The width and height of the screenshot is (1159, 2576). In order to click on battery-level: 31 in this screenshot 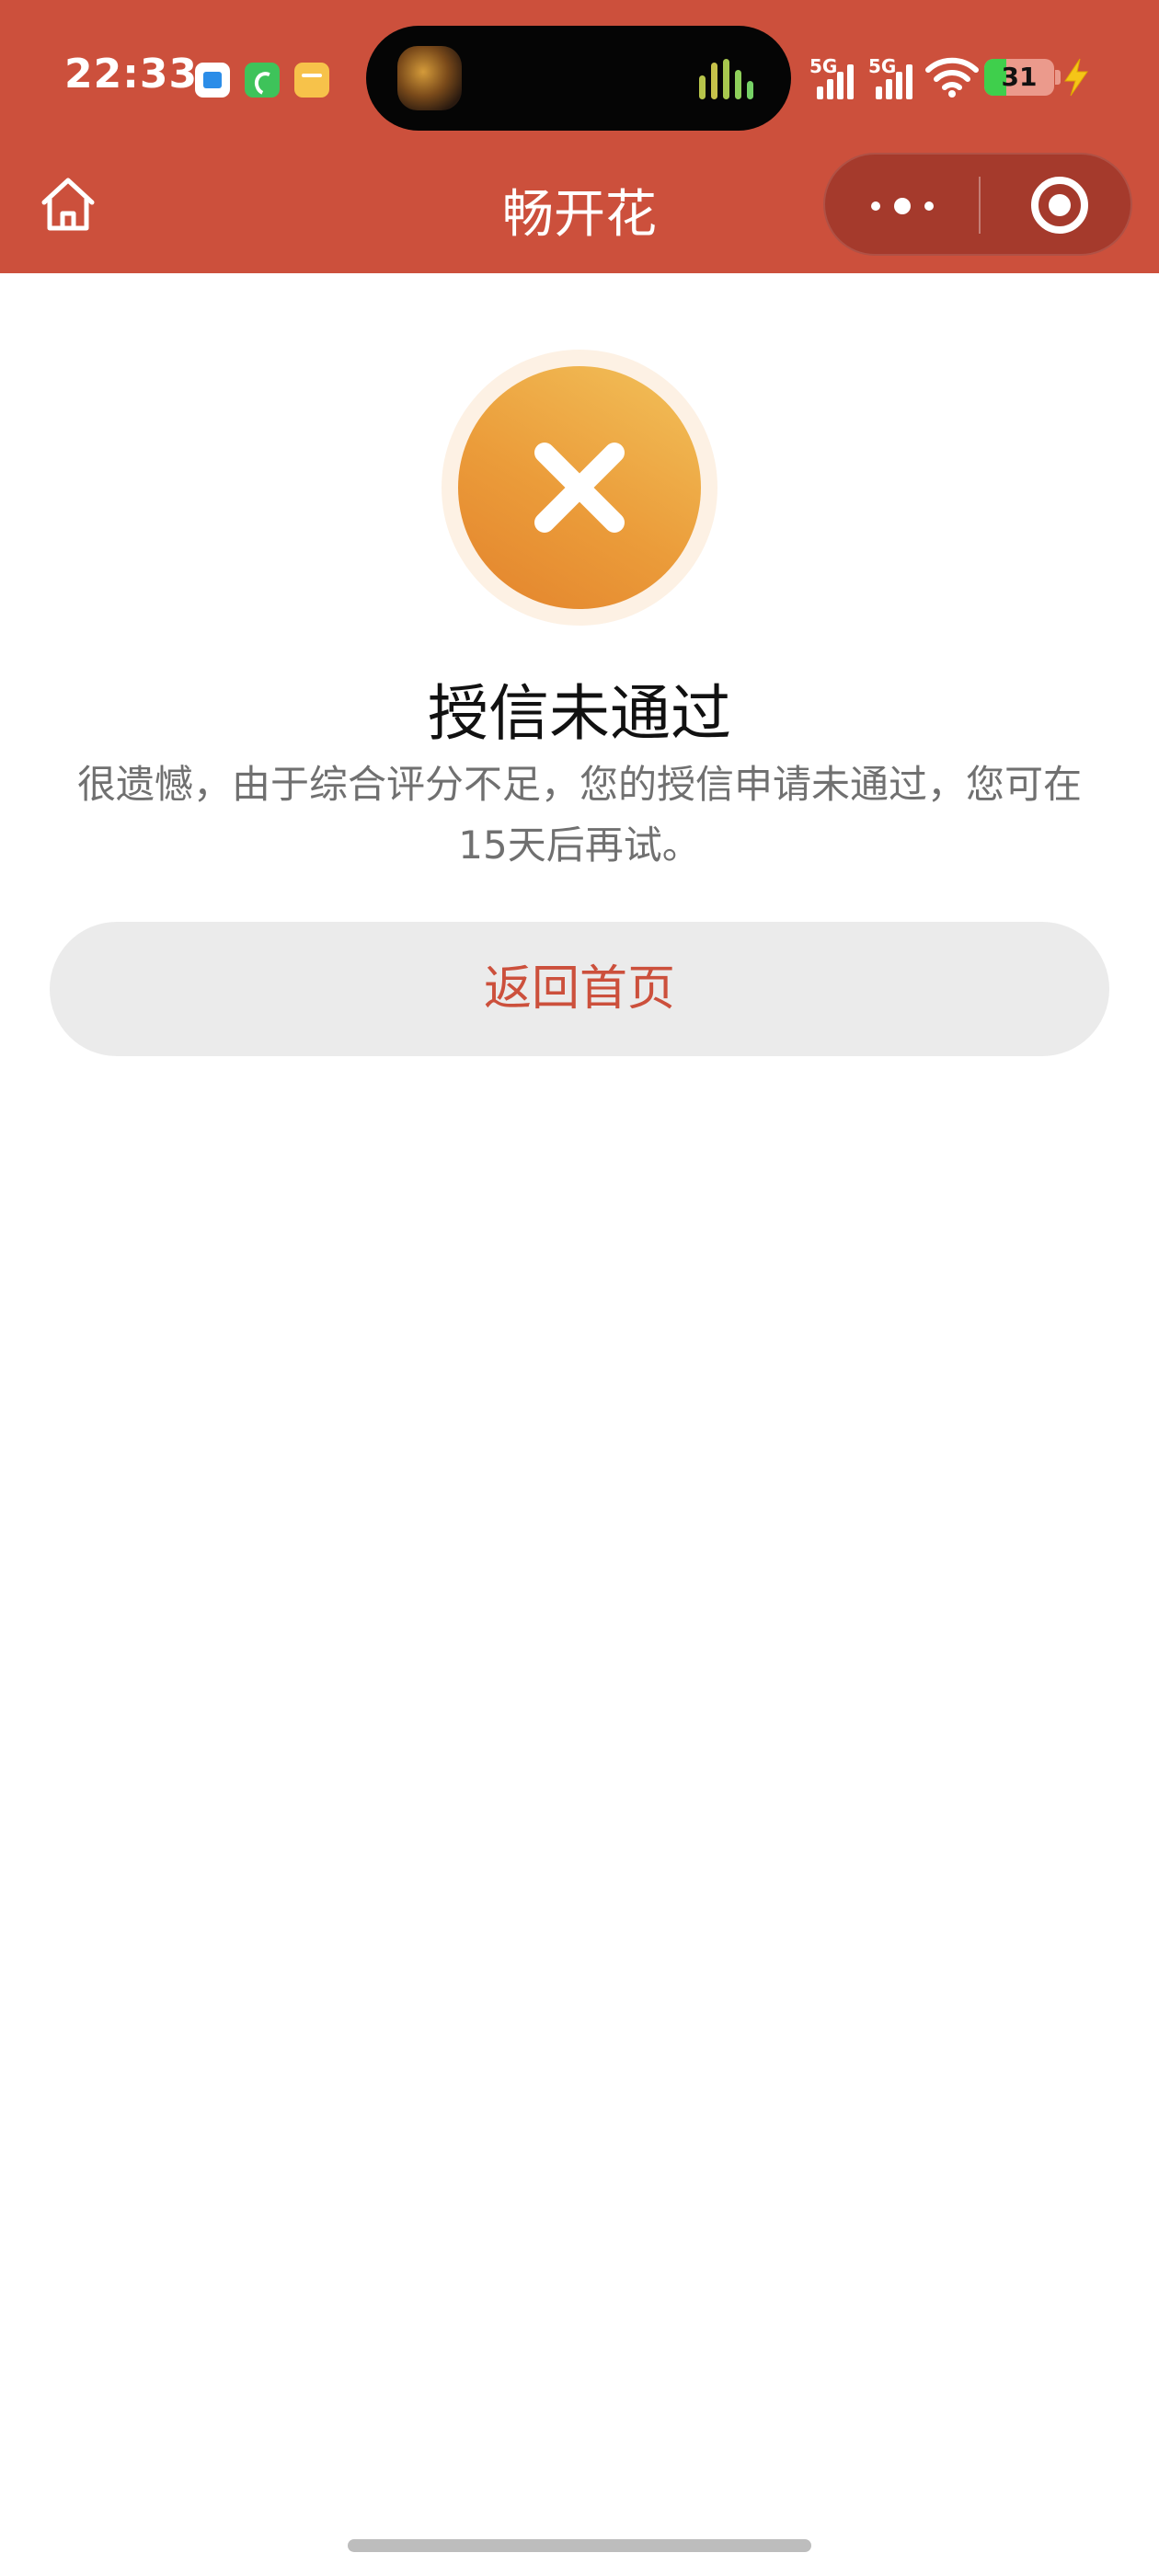, I will do `click(1019, 77)`.